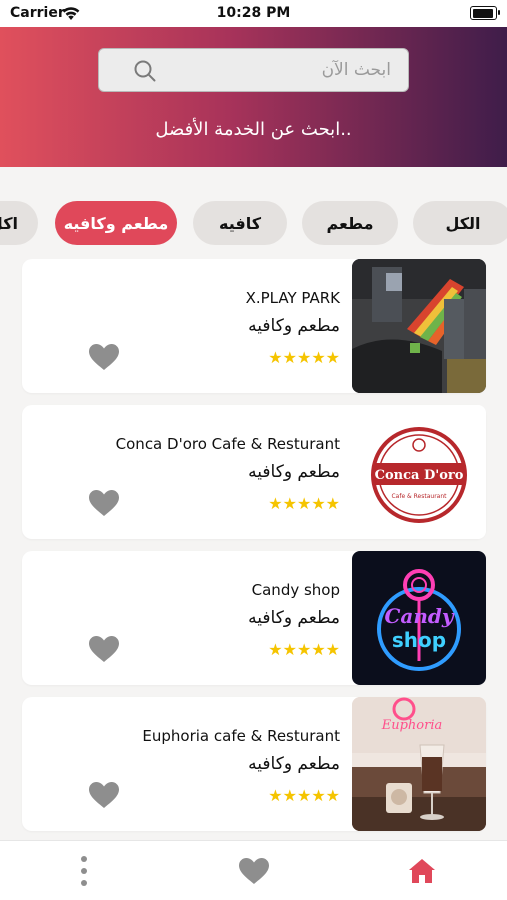 The width and height of the screenshot is (507, 900). What do you see at coordinates (241, 736) in the screenshot?
I see `place-name: Euphoria cafe & Resturant` at bounding box center [241, 736].